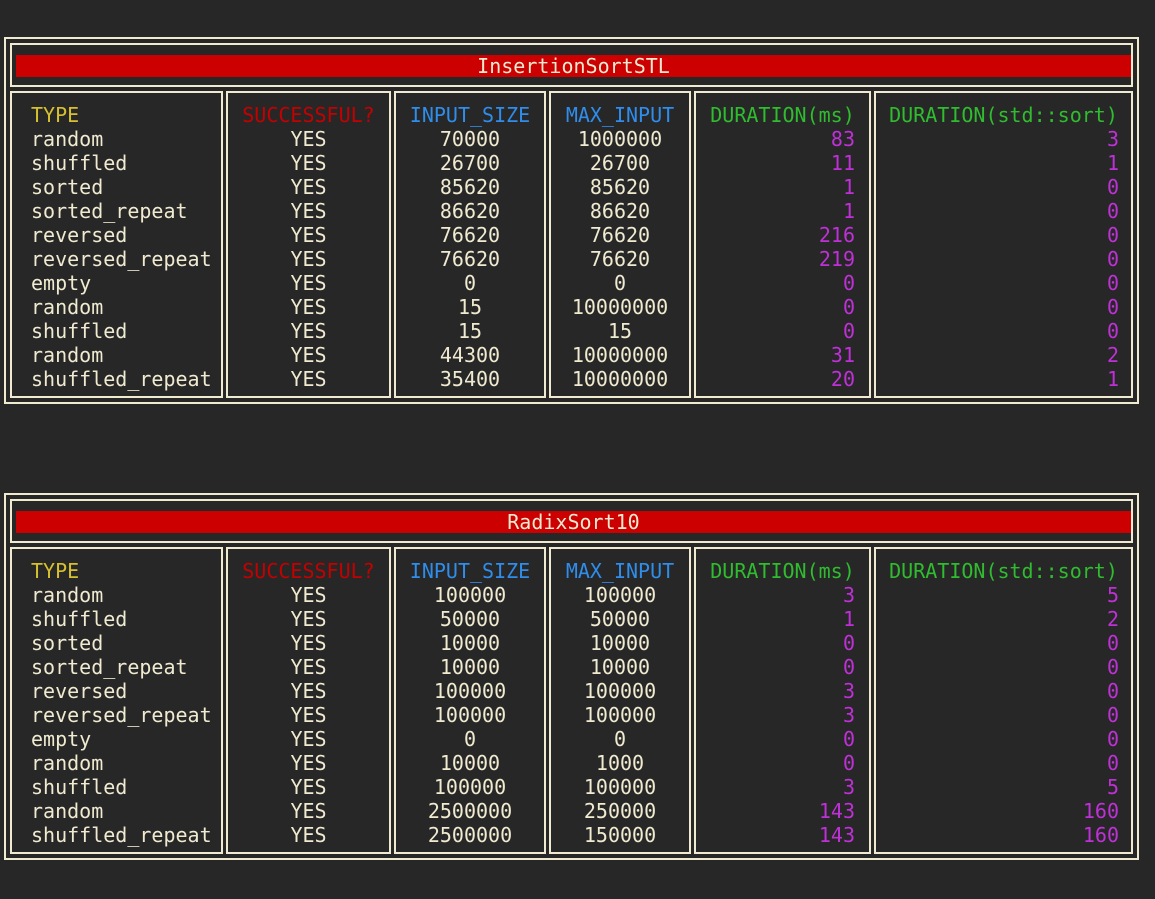  I want to click on max-input-cell: 1000000, so click(620, 139).